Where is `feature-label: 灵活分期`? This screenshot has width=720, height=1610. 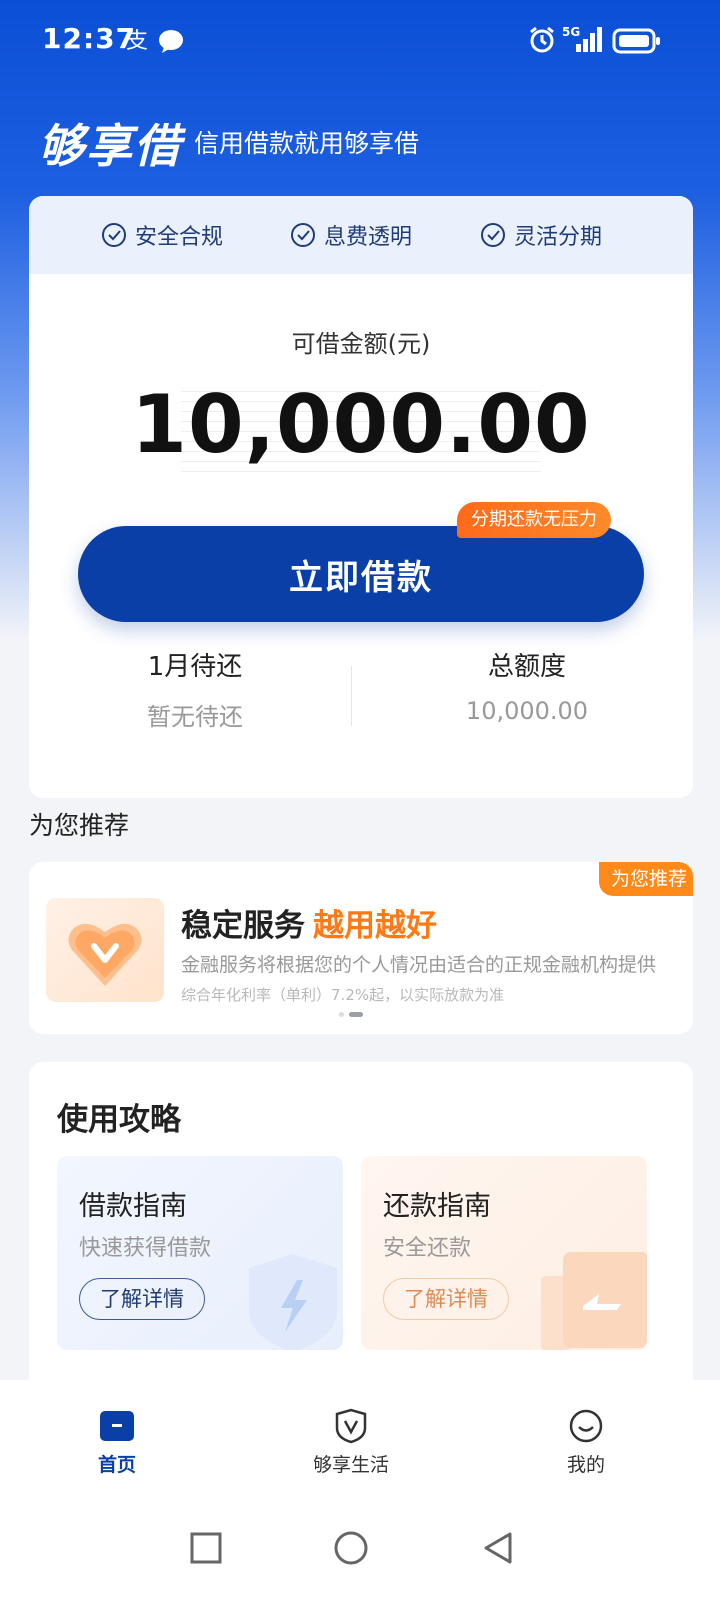 feature-label: 灵活分期 is located at coordinates (558, 237).